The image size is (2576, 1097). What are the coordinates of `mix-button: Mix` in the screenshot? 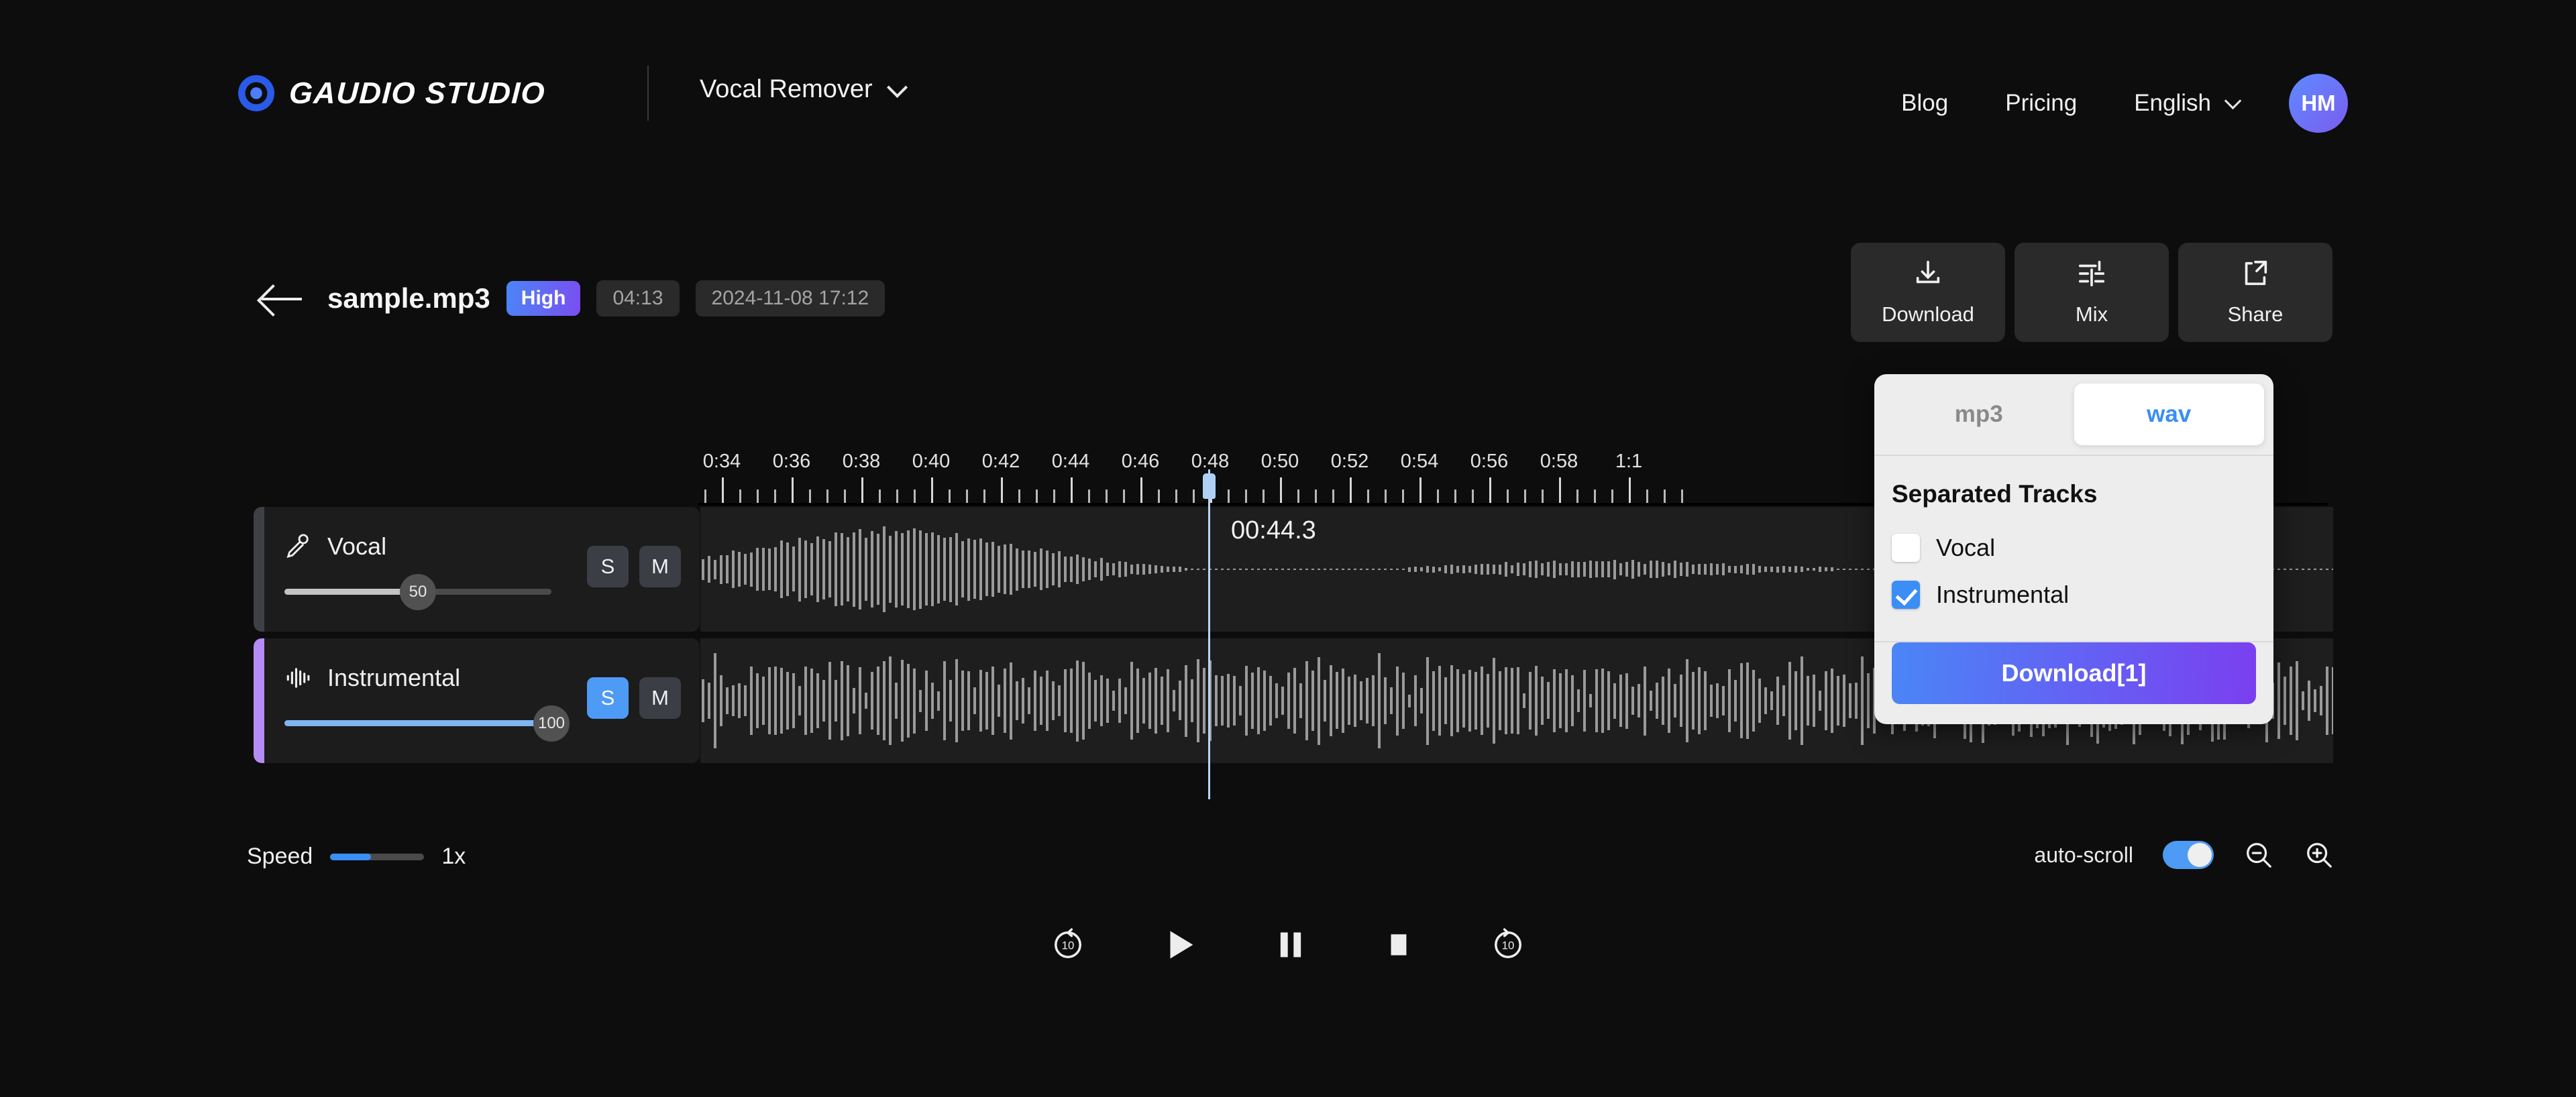 It's located at (2092, 292).